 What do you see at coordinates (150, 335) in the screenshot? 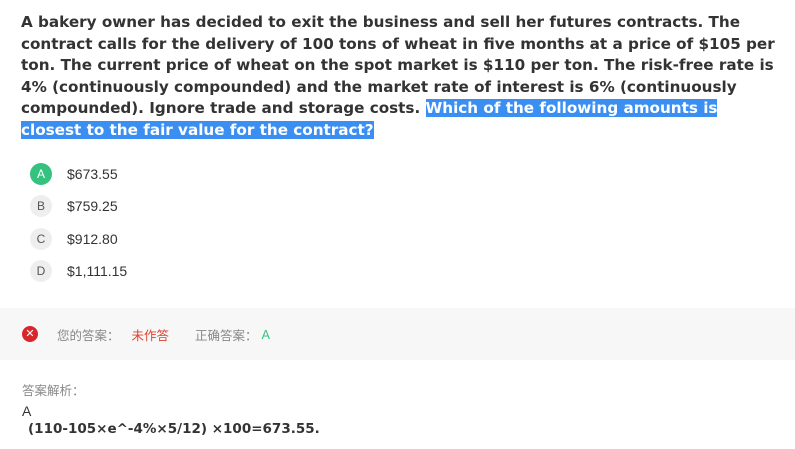
I see `your-answer-value: 未作答` at bounding box center [150, 335].